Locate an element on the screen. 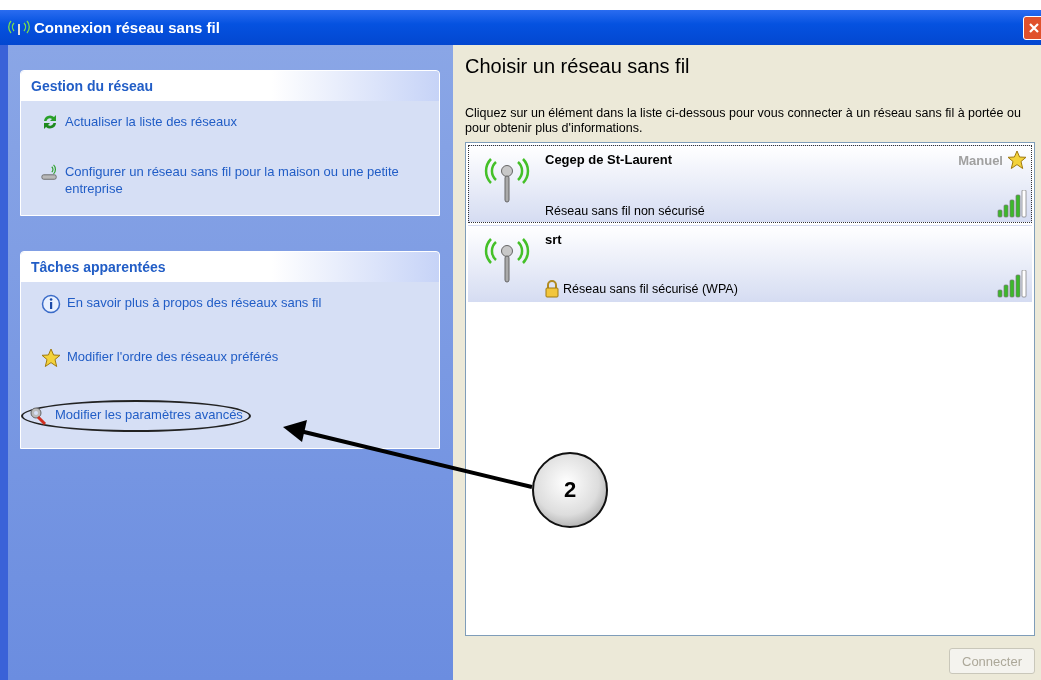  task-link: Modifier l'ordre des réseaux préférés is located at coordinates (173, 356).